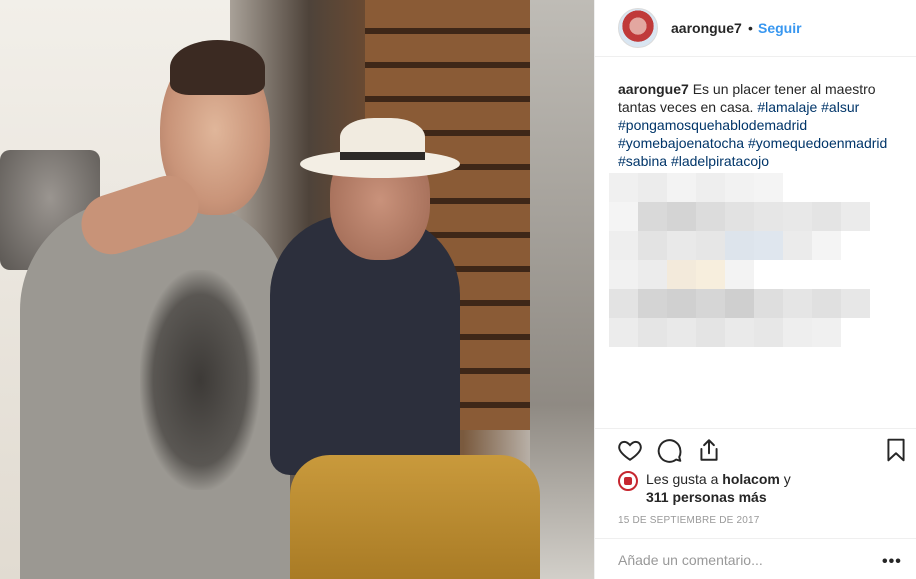  What do you see at coordinates (712, 125) in the screenshot?
I see `hashtag: #pongamosquehablodemadrid` at bounding box center [712, 125].